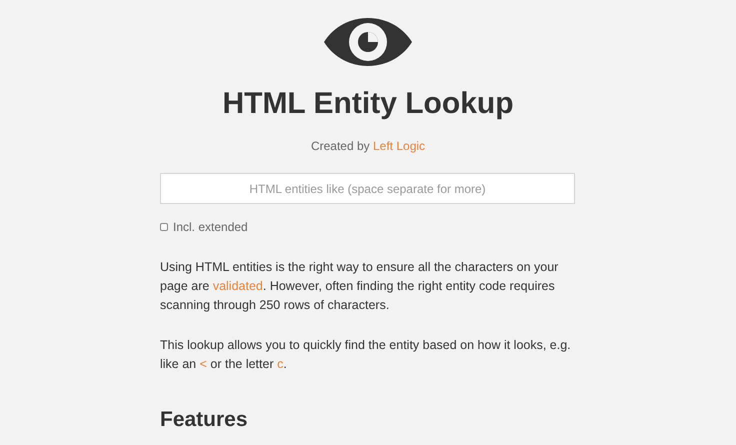  Describe the element at coordinates (210, 227) in the screenshot. I see `checkbox-label: Incl. extended` at that location.